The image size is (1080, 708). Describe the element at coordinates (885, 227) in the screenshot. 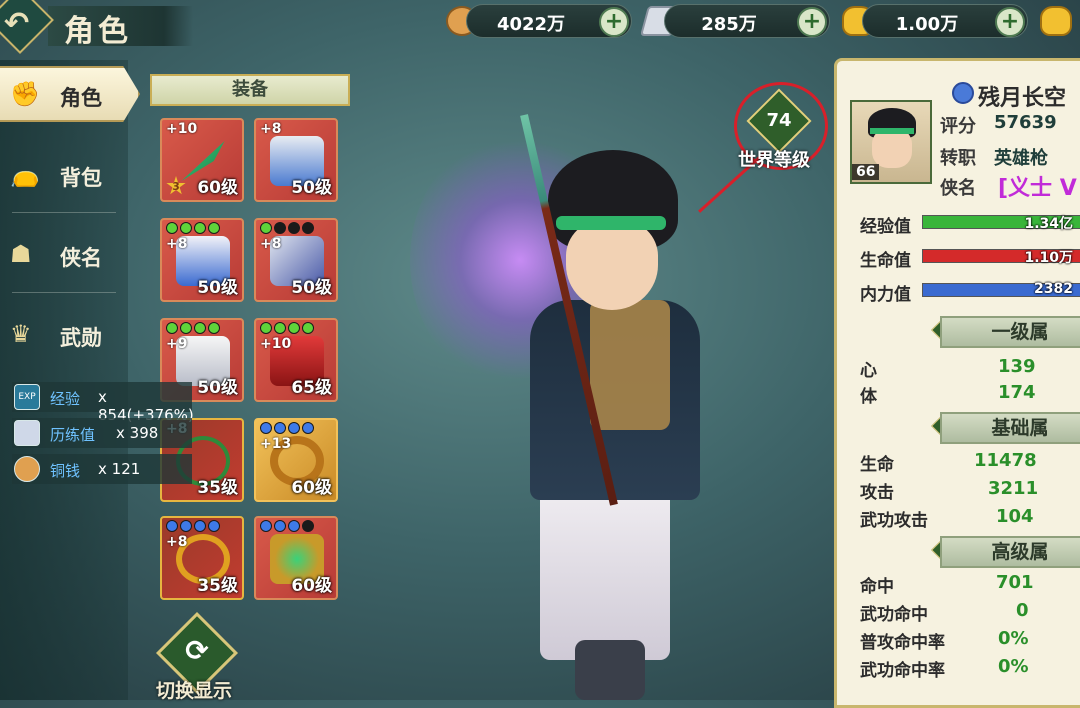

I see `exp-bar-label: 经验值` at that location.